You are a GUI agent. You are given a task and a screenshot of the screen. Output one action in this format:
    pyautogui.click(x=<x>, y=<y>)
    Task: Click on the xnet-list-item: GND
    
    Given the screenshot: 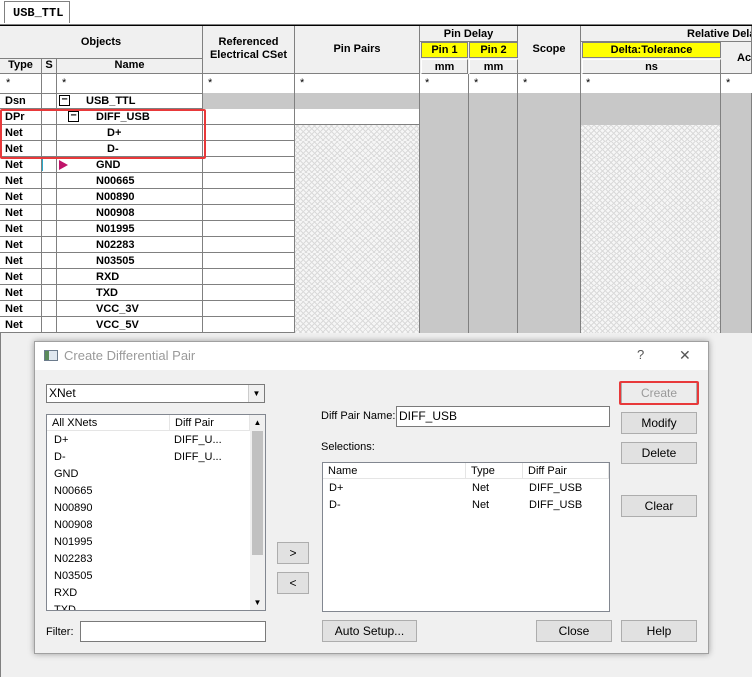 What is the action you would take?
    pyautogui.click(x=148, y=474)
    